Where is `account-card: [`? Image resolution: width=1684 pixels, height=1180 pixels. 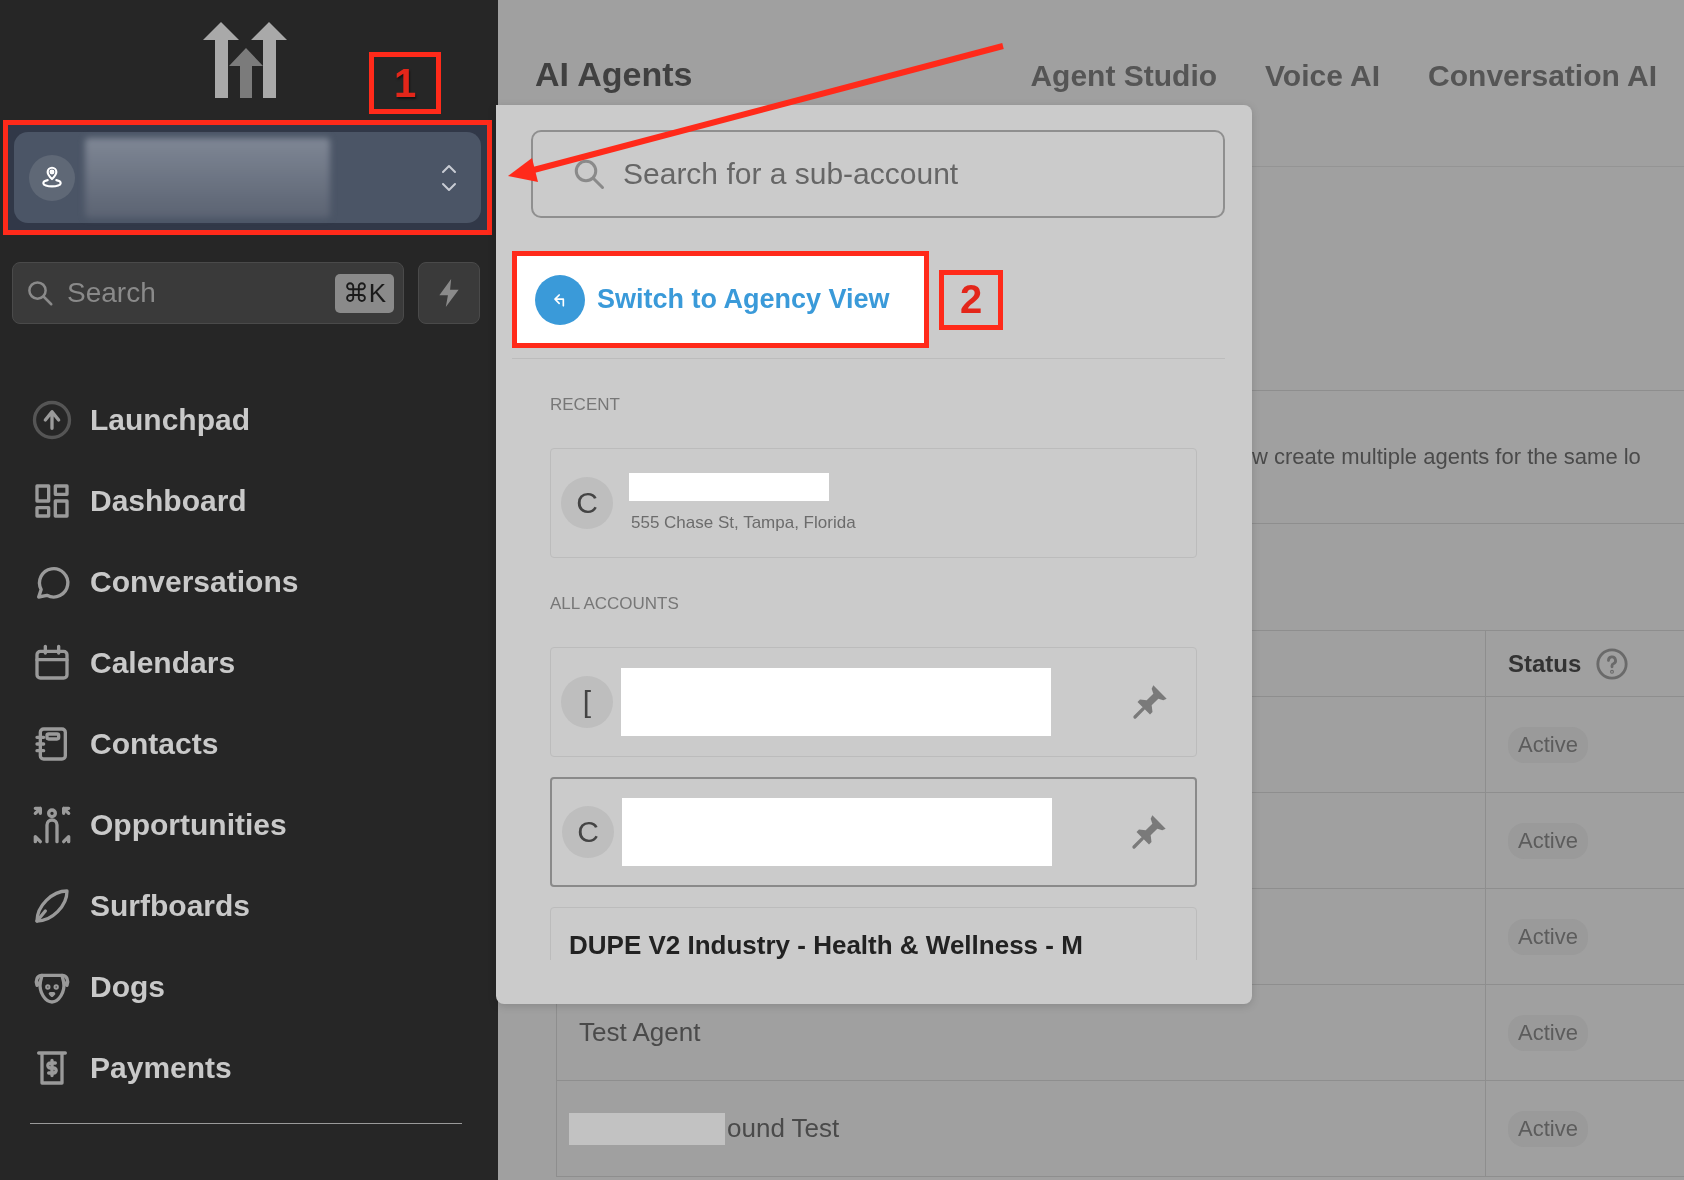 account-card: [ is located at coordinates (873, 702).